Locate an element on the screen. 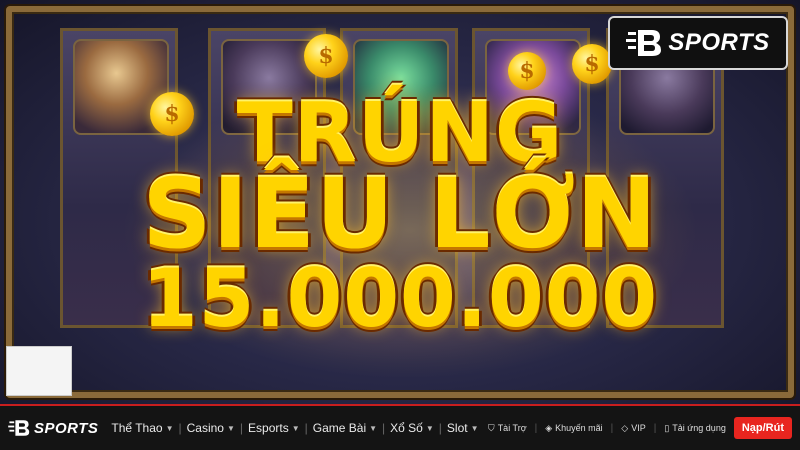 The height and width of the screenshot is (450, 800). nav-logo: SPORTS is located at coordinates (53, 428).